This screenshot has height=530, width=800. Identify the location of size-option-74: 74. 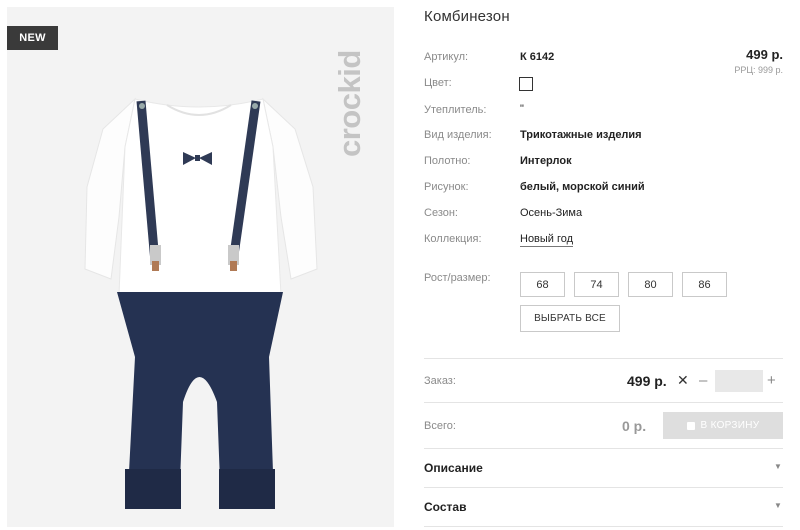
(596, 284).